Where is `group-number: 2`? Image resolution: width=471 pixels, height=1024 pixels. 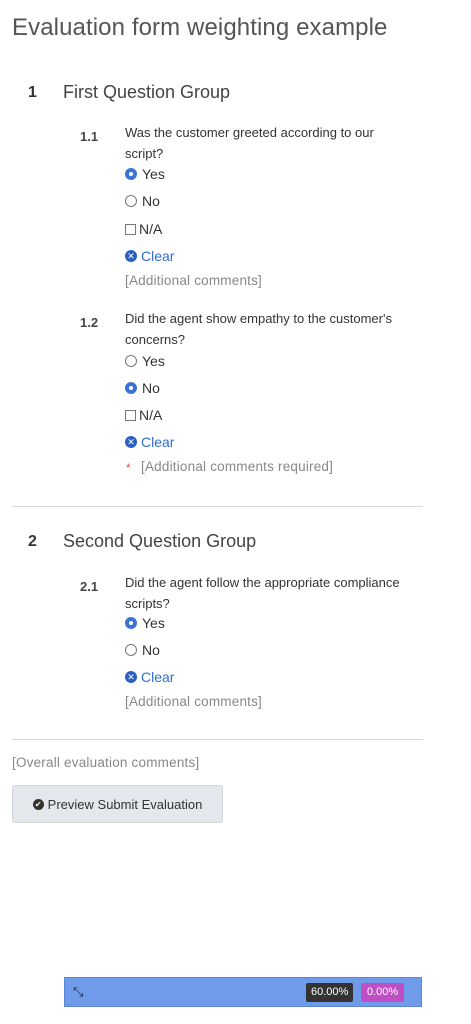
group-number: 2 is located at coordinates (32, 541).